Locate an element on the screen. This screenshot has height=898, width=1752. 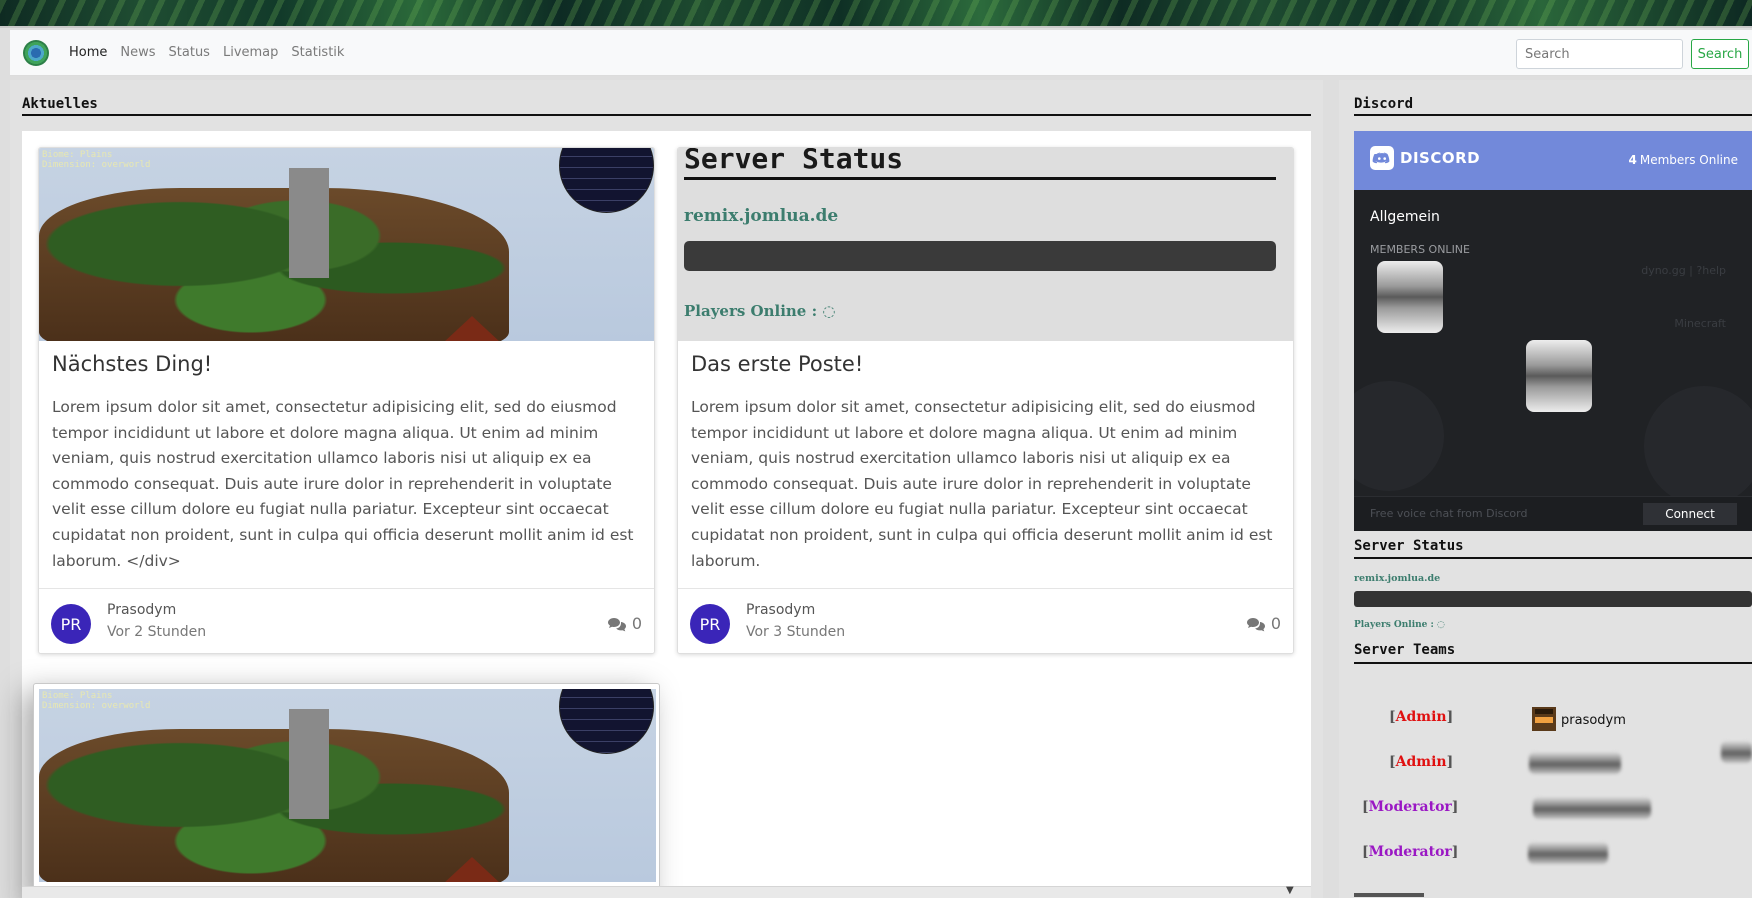
discord-rule is located at coordinates (1553, 115).